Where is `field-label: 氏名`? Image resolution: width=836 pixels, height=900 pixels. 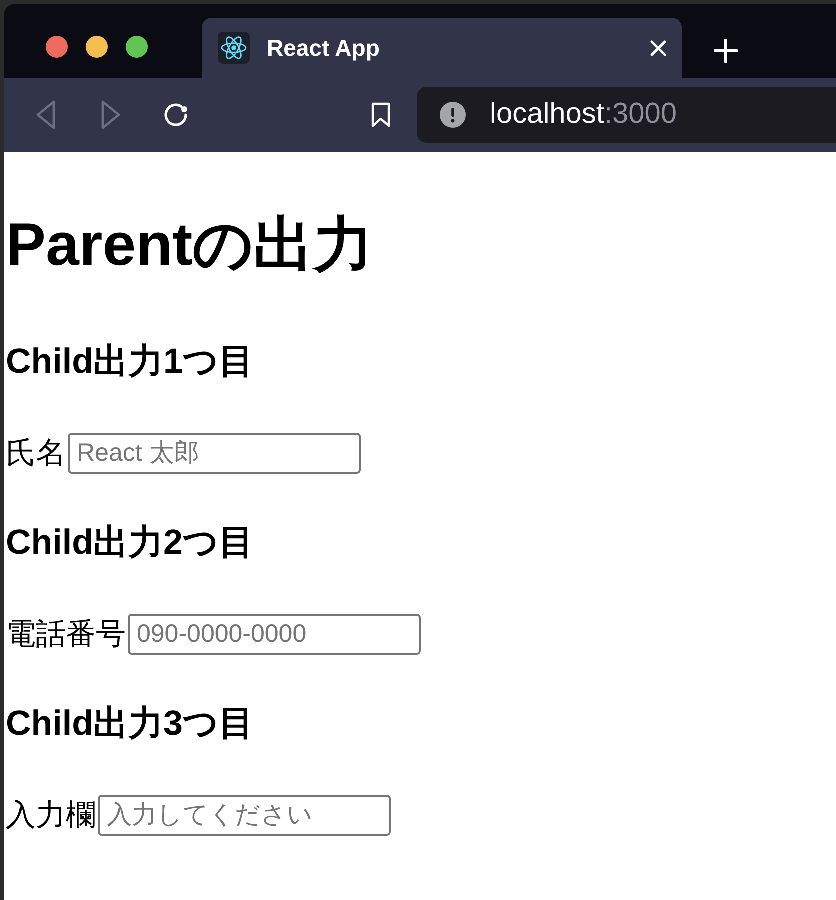 field-label: 氏名 is located at coordinates (36, 454).